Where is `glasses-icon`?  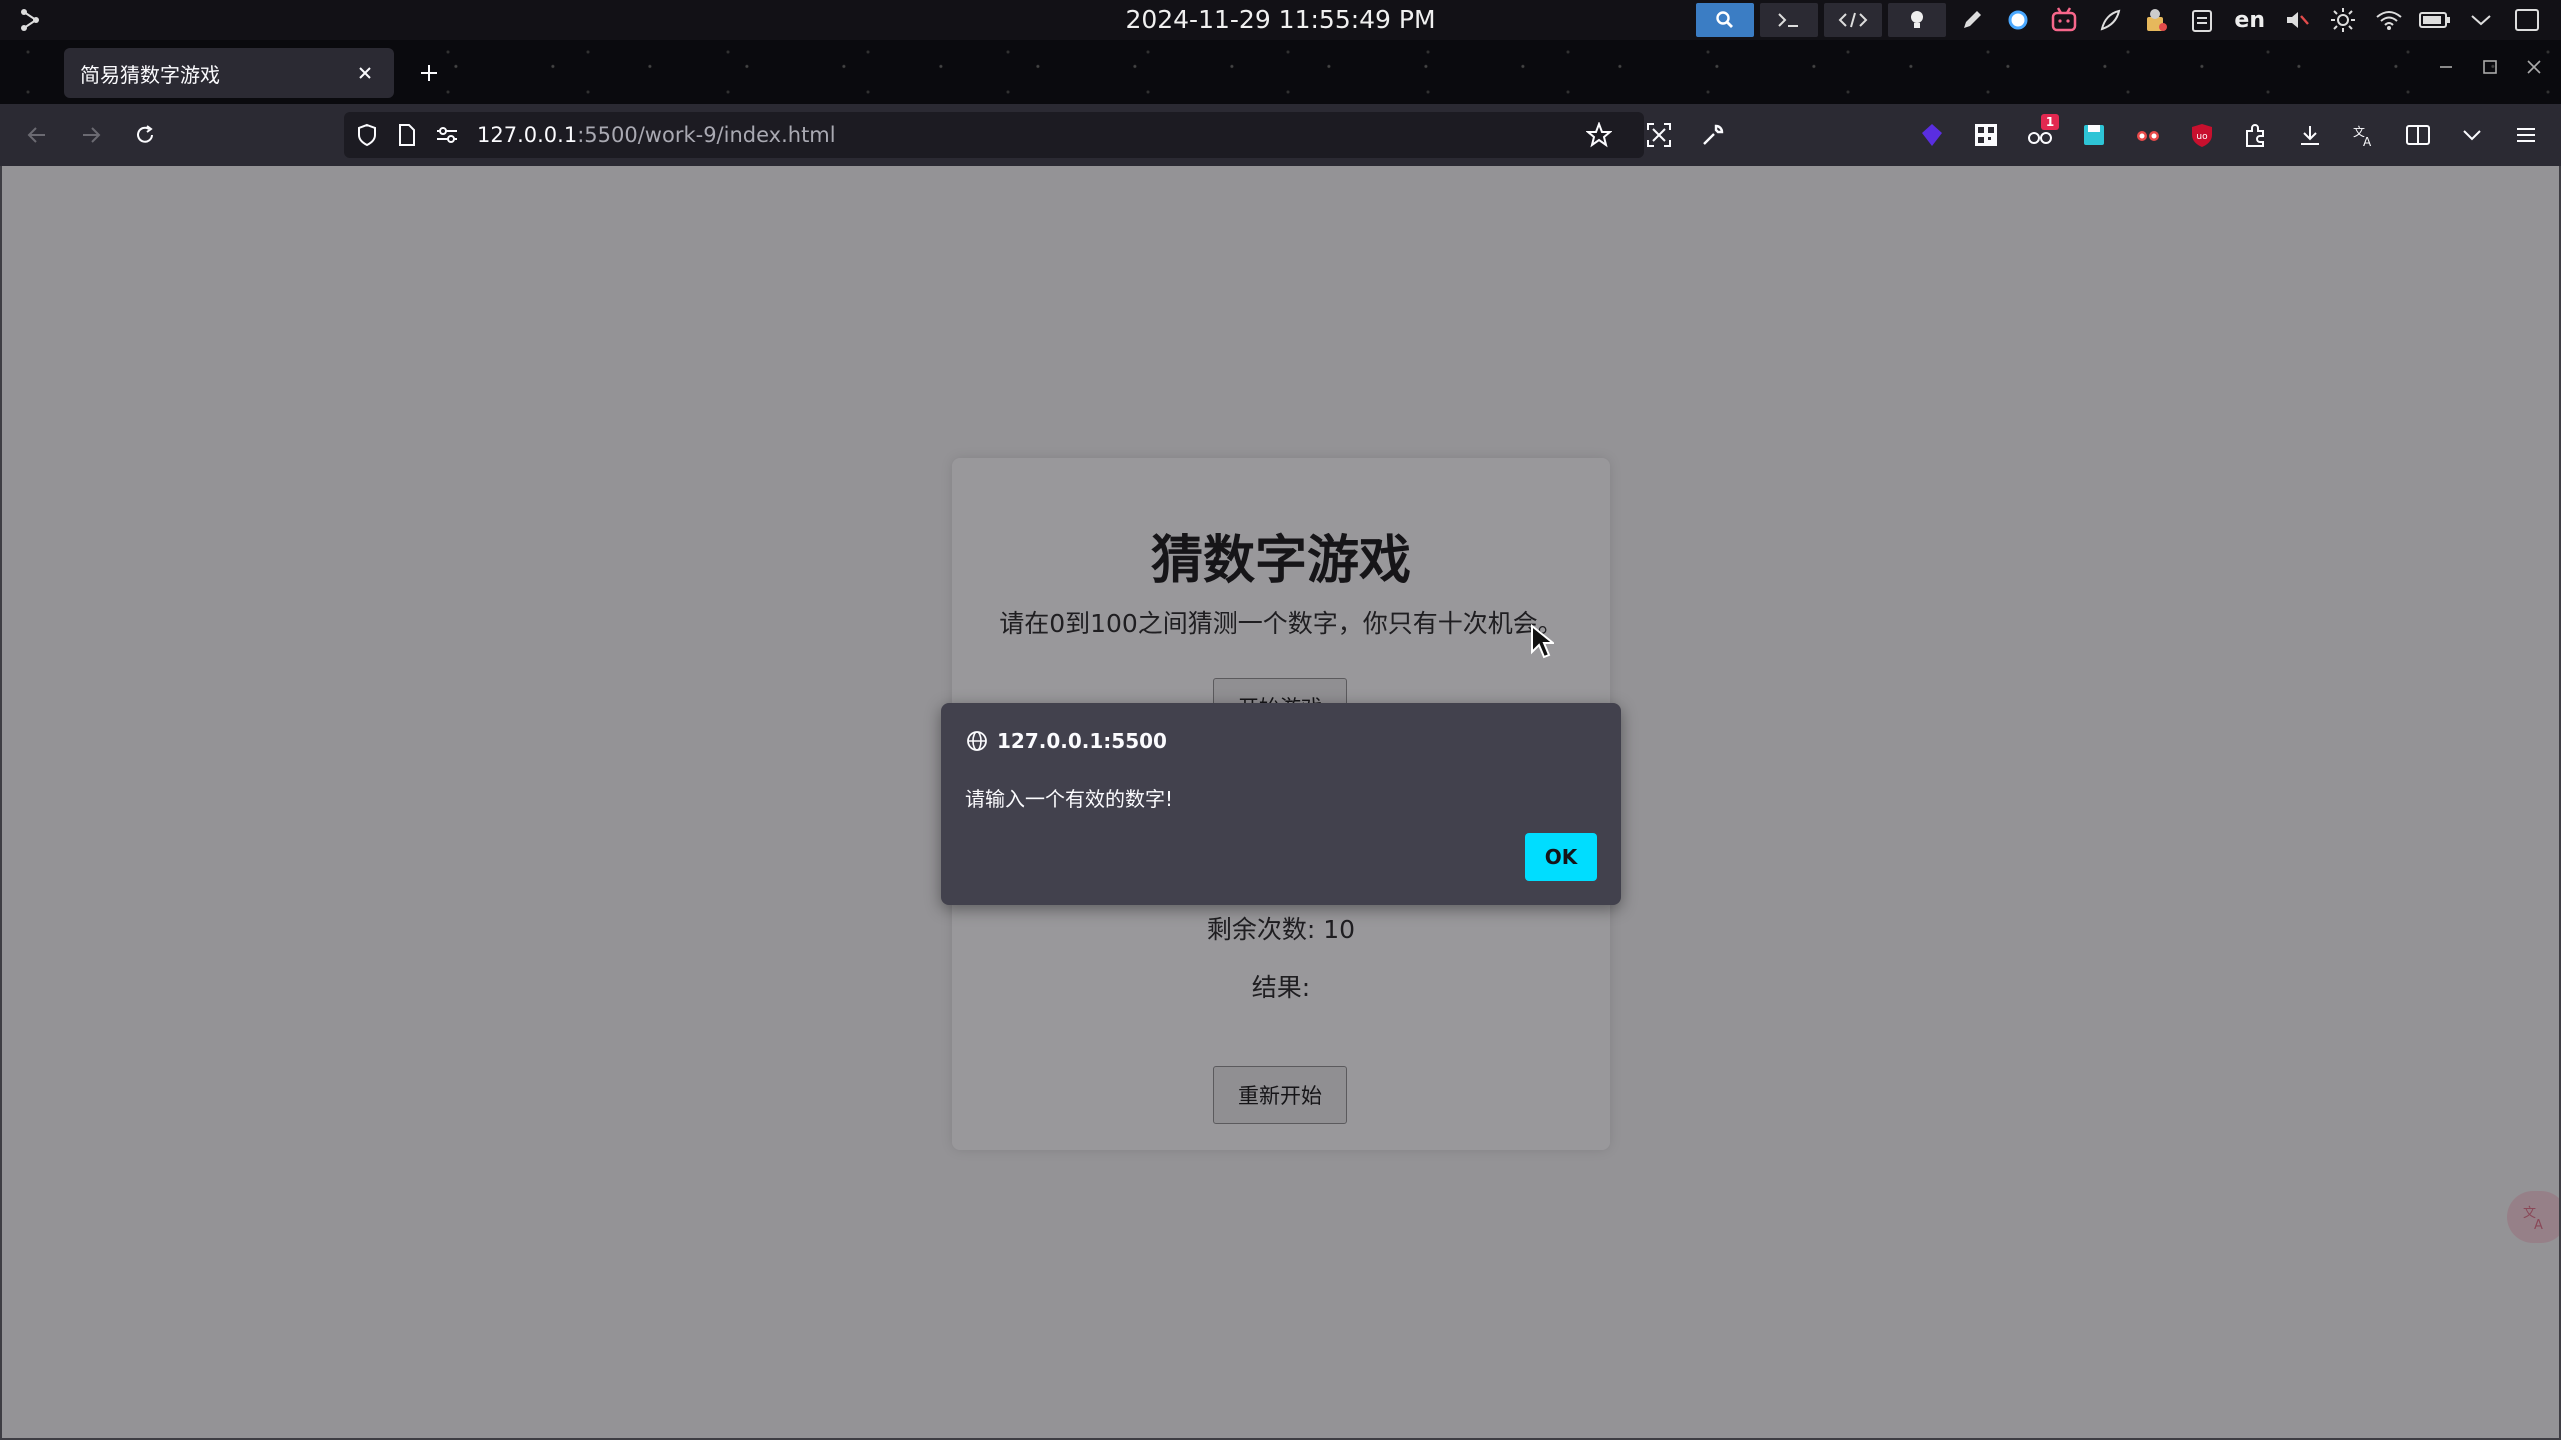
glasses-icon is located at coordinates (2148, 135).